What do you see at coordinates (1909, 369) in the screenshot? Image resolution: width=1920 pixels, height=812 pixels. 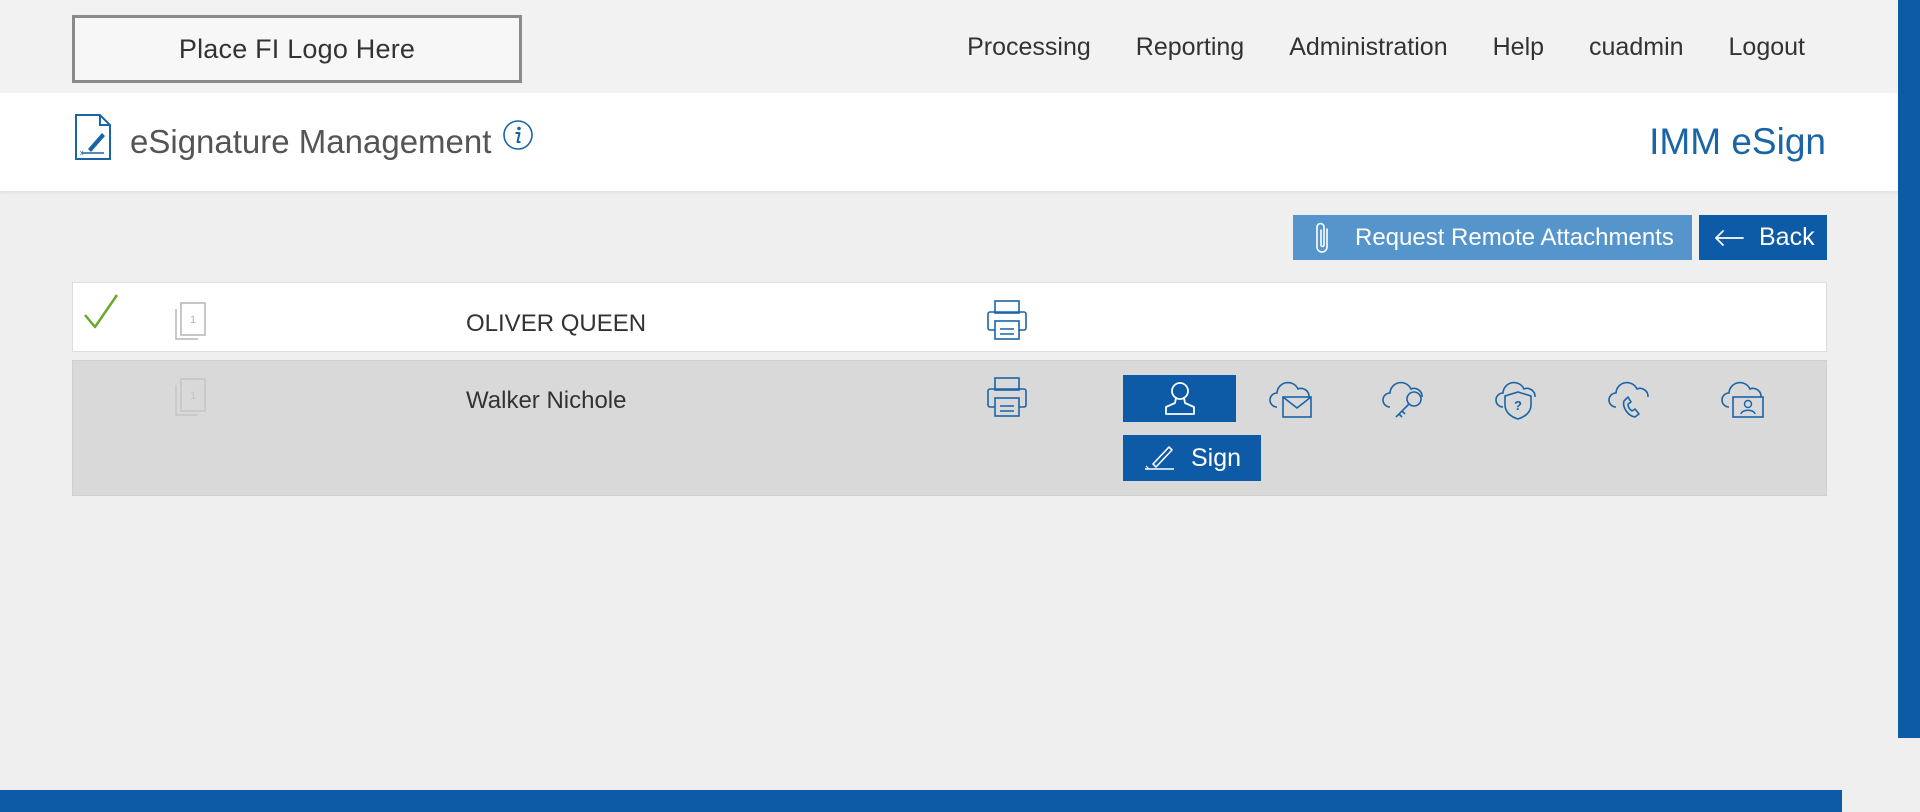 I see `vertical-scrollbar` at bounding box center [1909, 369].